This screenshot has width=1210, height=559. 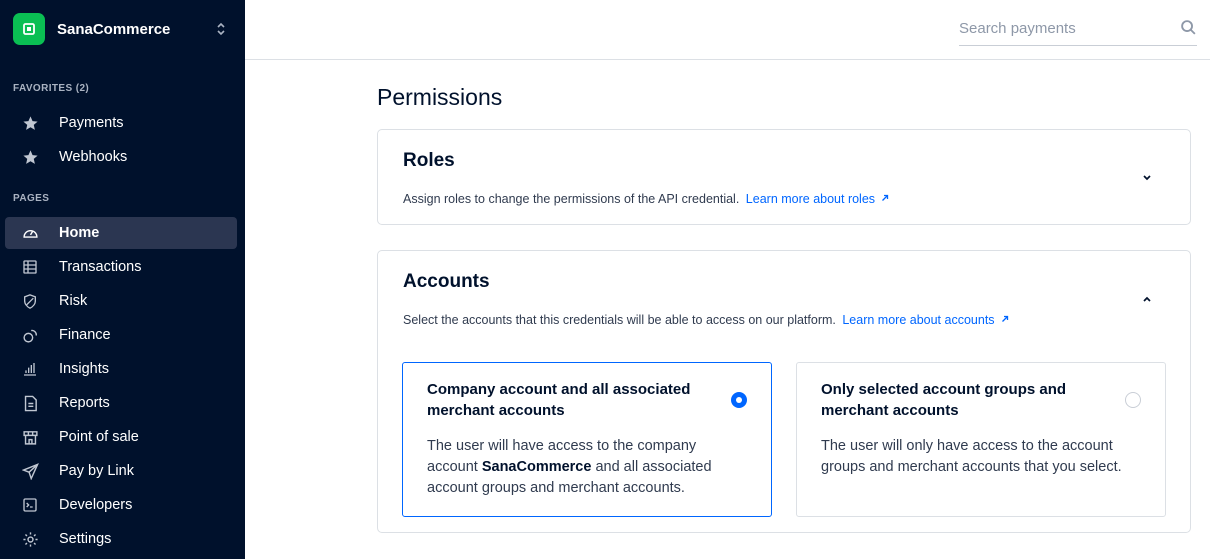 What do you see at coordinates (30, 539) in the screenshot?
I see `gear-icon` at bounding box center [30, 539].